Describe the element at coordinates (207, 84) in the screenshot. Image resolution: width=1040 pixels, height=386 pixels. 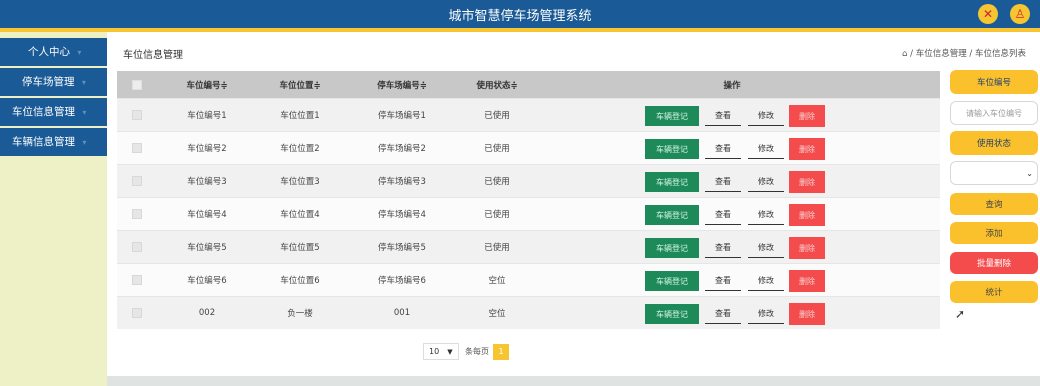
I see `col-header-code: 车位编号≑` at that location.